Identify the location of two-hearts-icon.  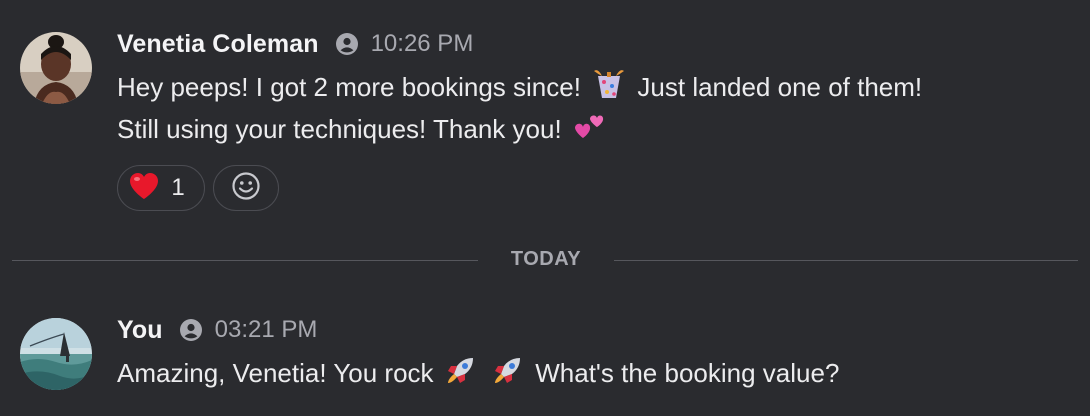
(589, 131).